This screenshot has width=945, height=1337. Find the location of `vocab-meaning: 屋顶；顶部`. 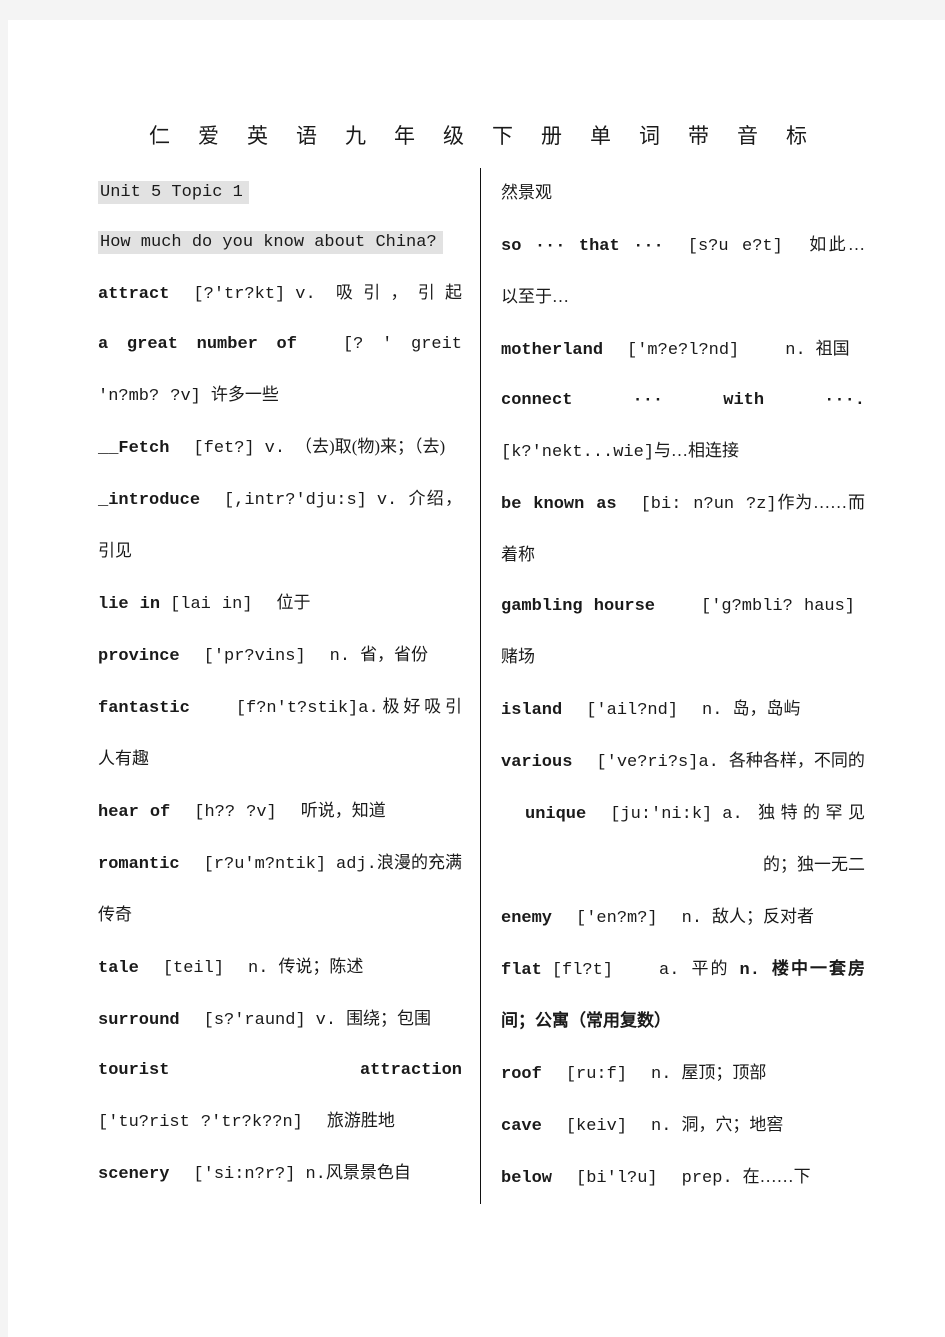

vocab-meaning: 屋顶；顶部 is located at coordinates (724, 1072).